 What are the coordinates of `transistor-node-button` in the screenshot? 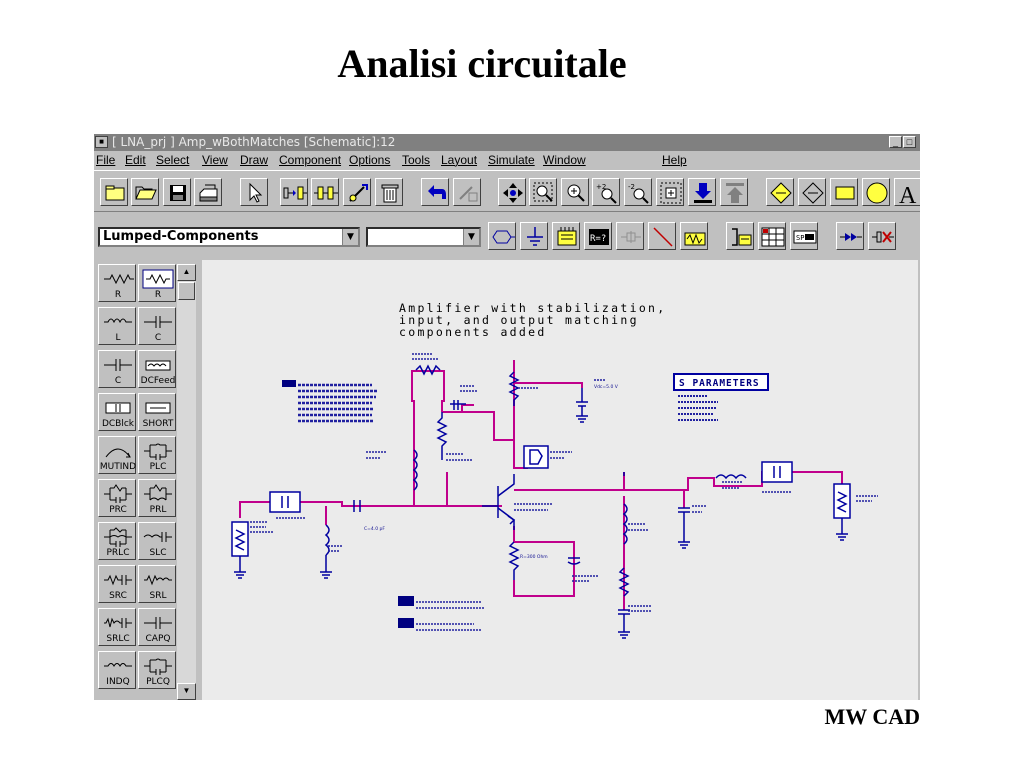 It's located at (850, 236).